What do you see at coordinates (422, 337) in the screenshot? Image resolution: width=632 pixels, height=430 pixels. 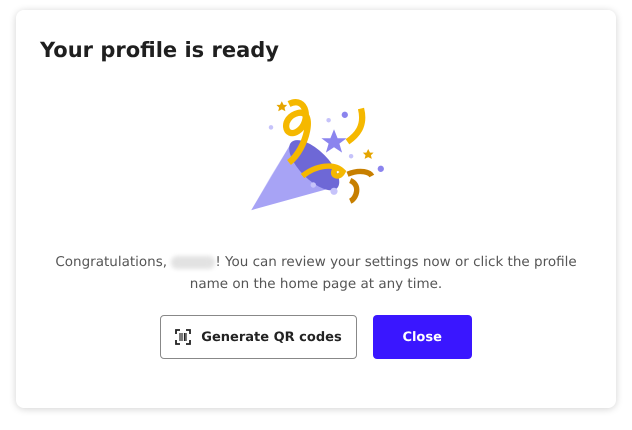 I see `close-button: Close` at bounding box center [422, 337].